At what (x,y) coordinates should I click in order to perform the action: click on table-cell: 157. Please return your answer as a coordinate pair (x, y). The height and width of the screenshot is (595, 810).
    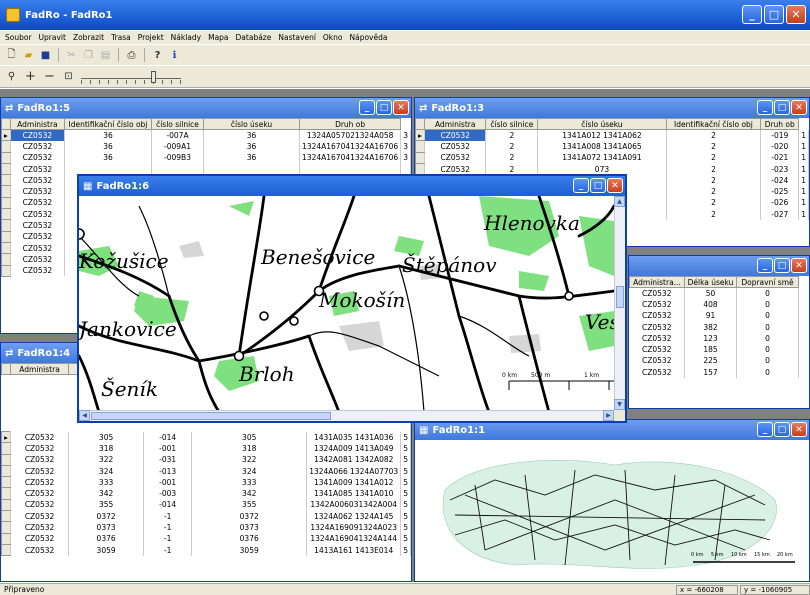
    Looking at the image, I should click on (710, 372).